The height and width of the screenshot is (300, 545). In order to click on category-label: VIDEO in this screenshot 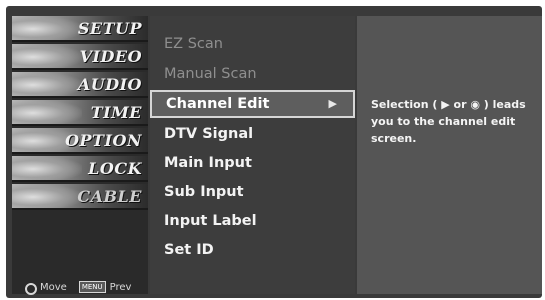, I will do `click(110, 56)`.